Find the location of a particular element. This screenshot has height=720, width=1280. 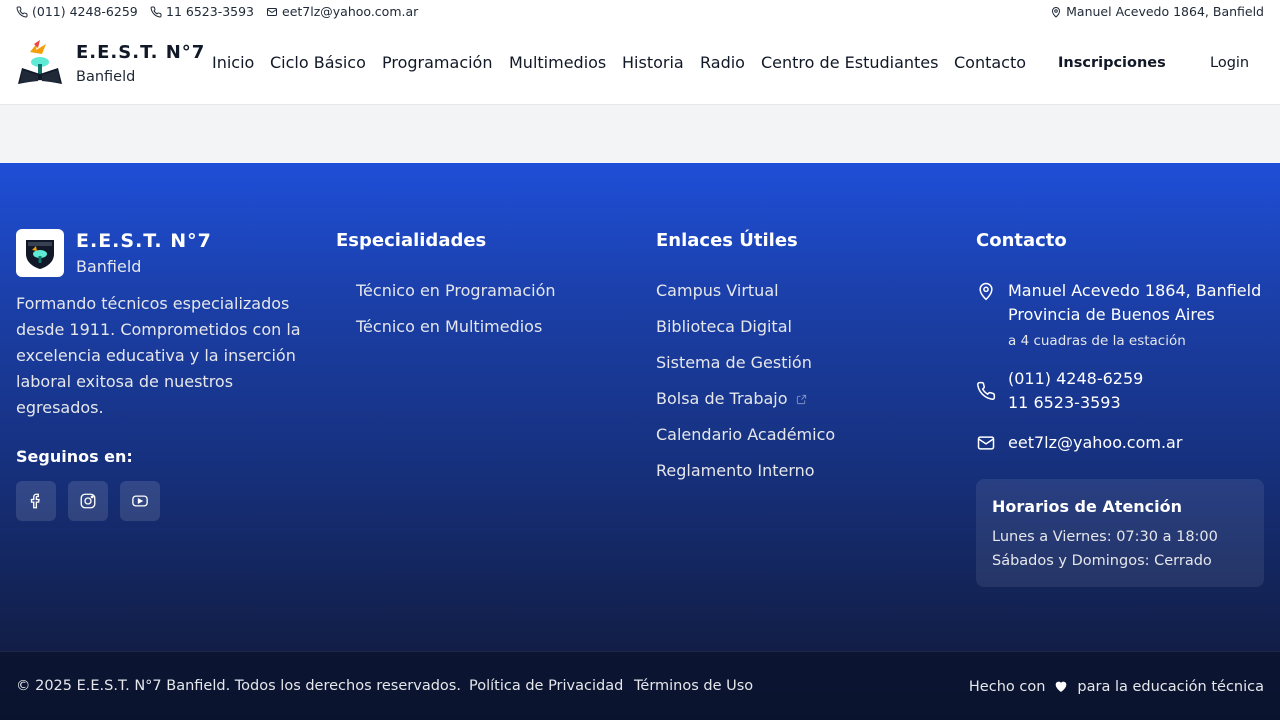

contact-phone-1: (011) 4248-6259 is located at coordinates (1075, 378).